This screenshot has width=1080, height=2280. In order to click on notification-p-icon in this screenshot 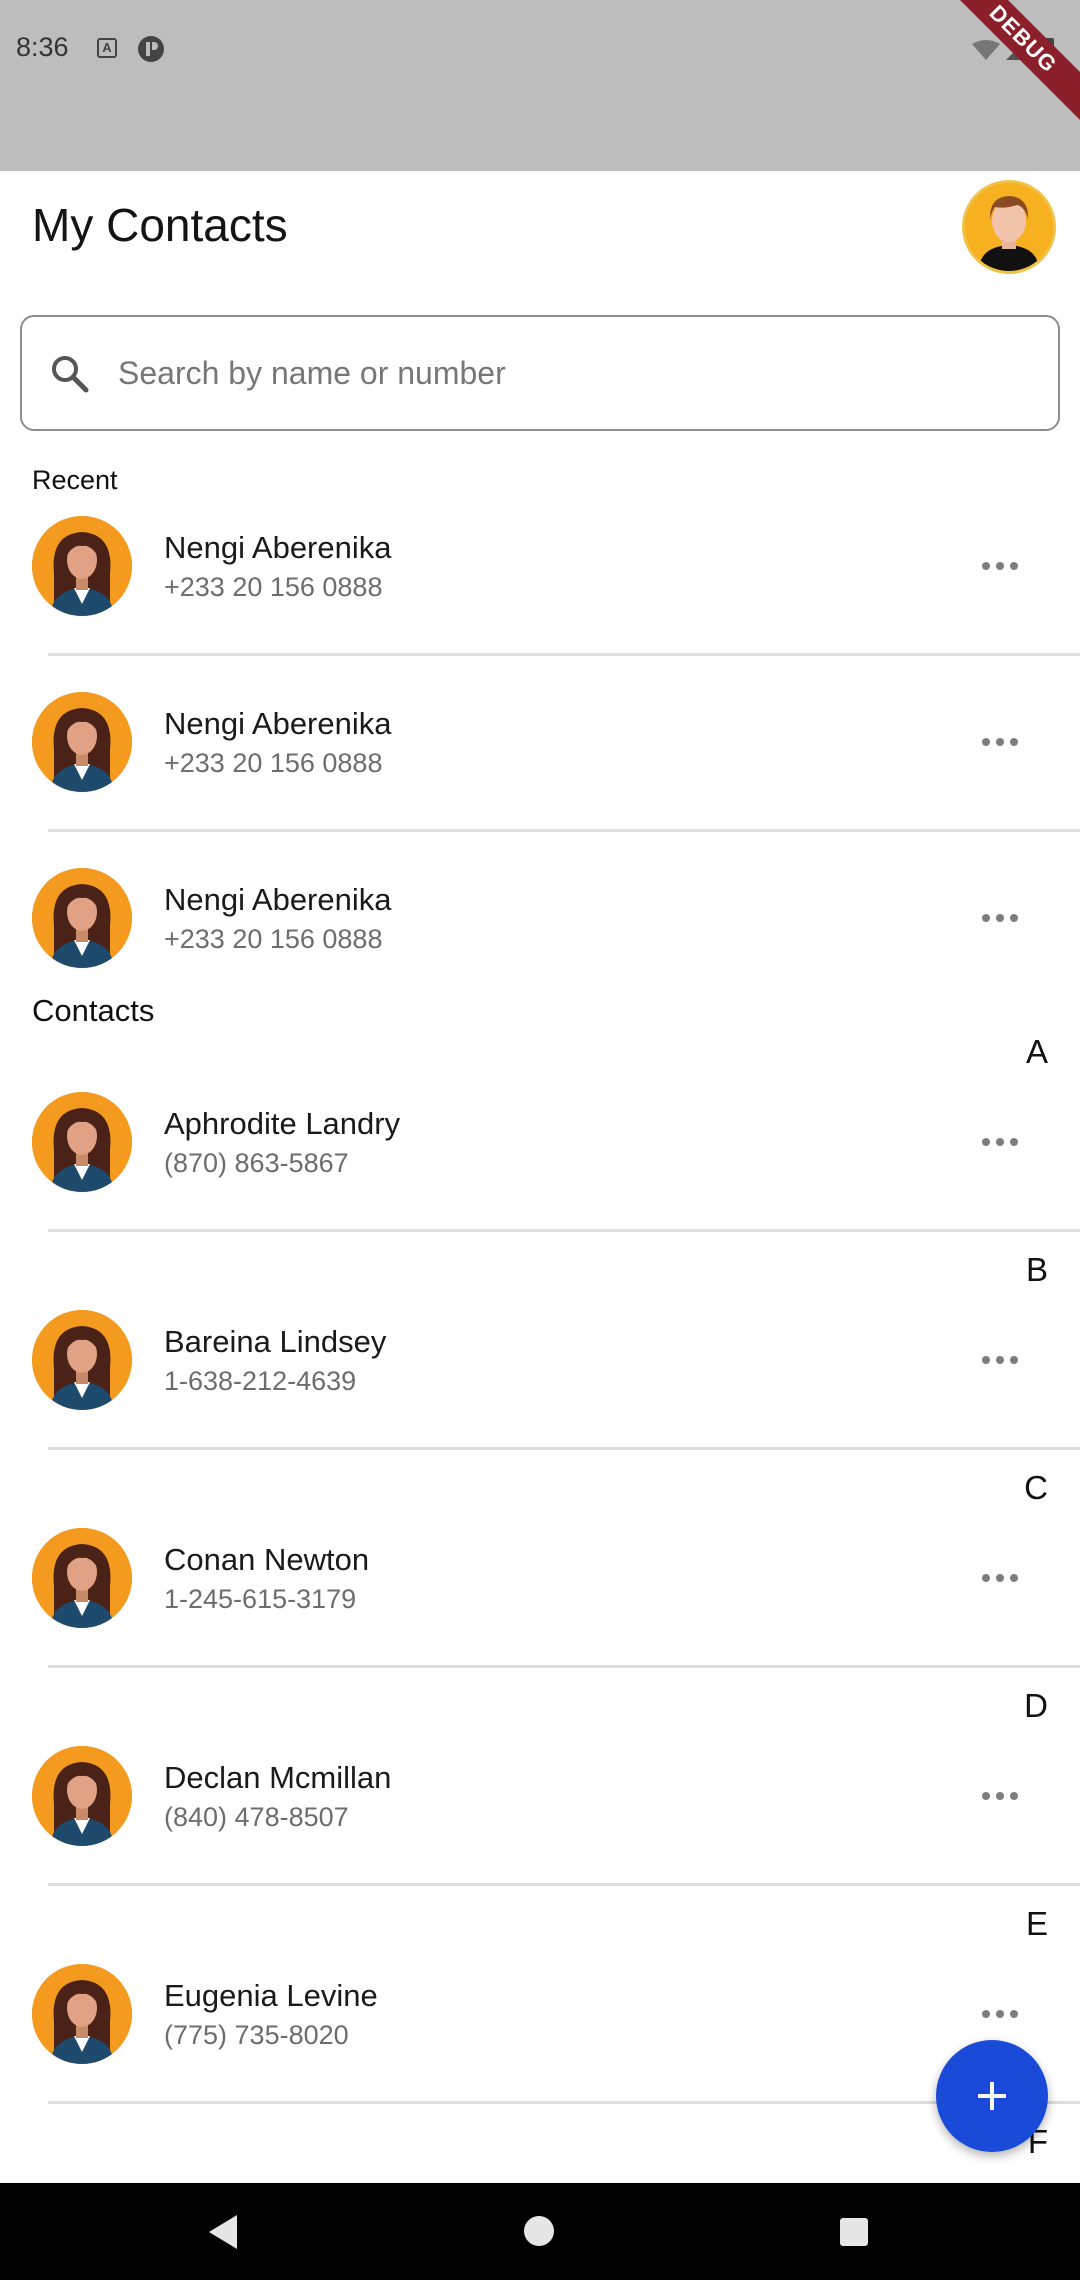, I will do `click(151, 49)`.